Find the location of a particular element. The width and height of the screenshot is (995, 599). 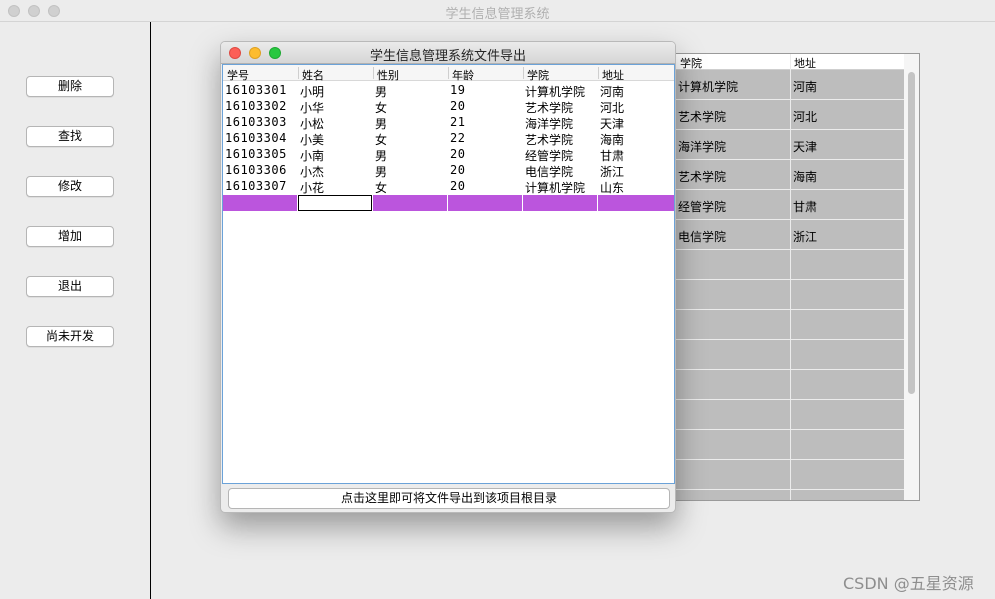

table-row: 16103307 小花 女 20 计算机学院 山东 is located at coordinates (448, 186).